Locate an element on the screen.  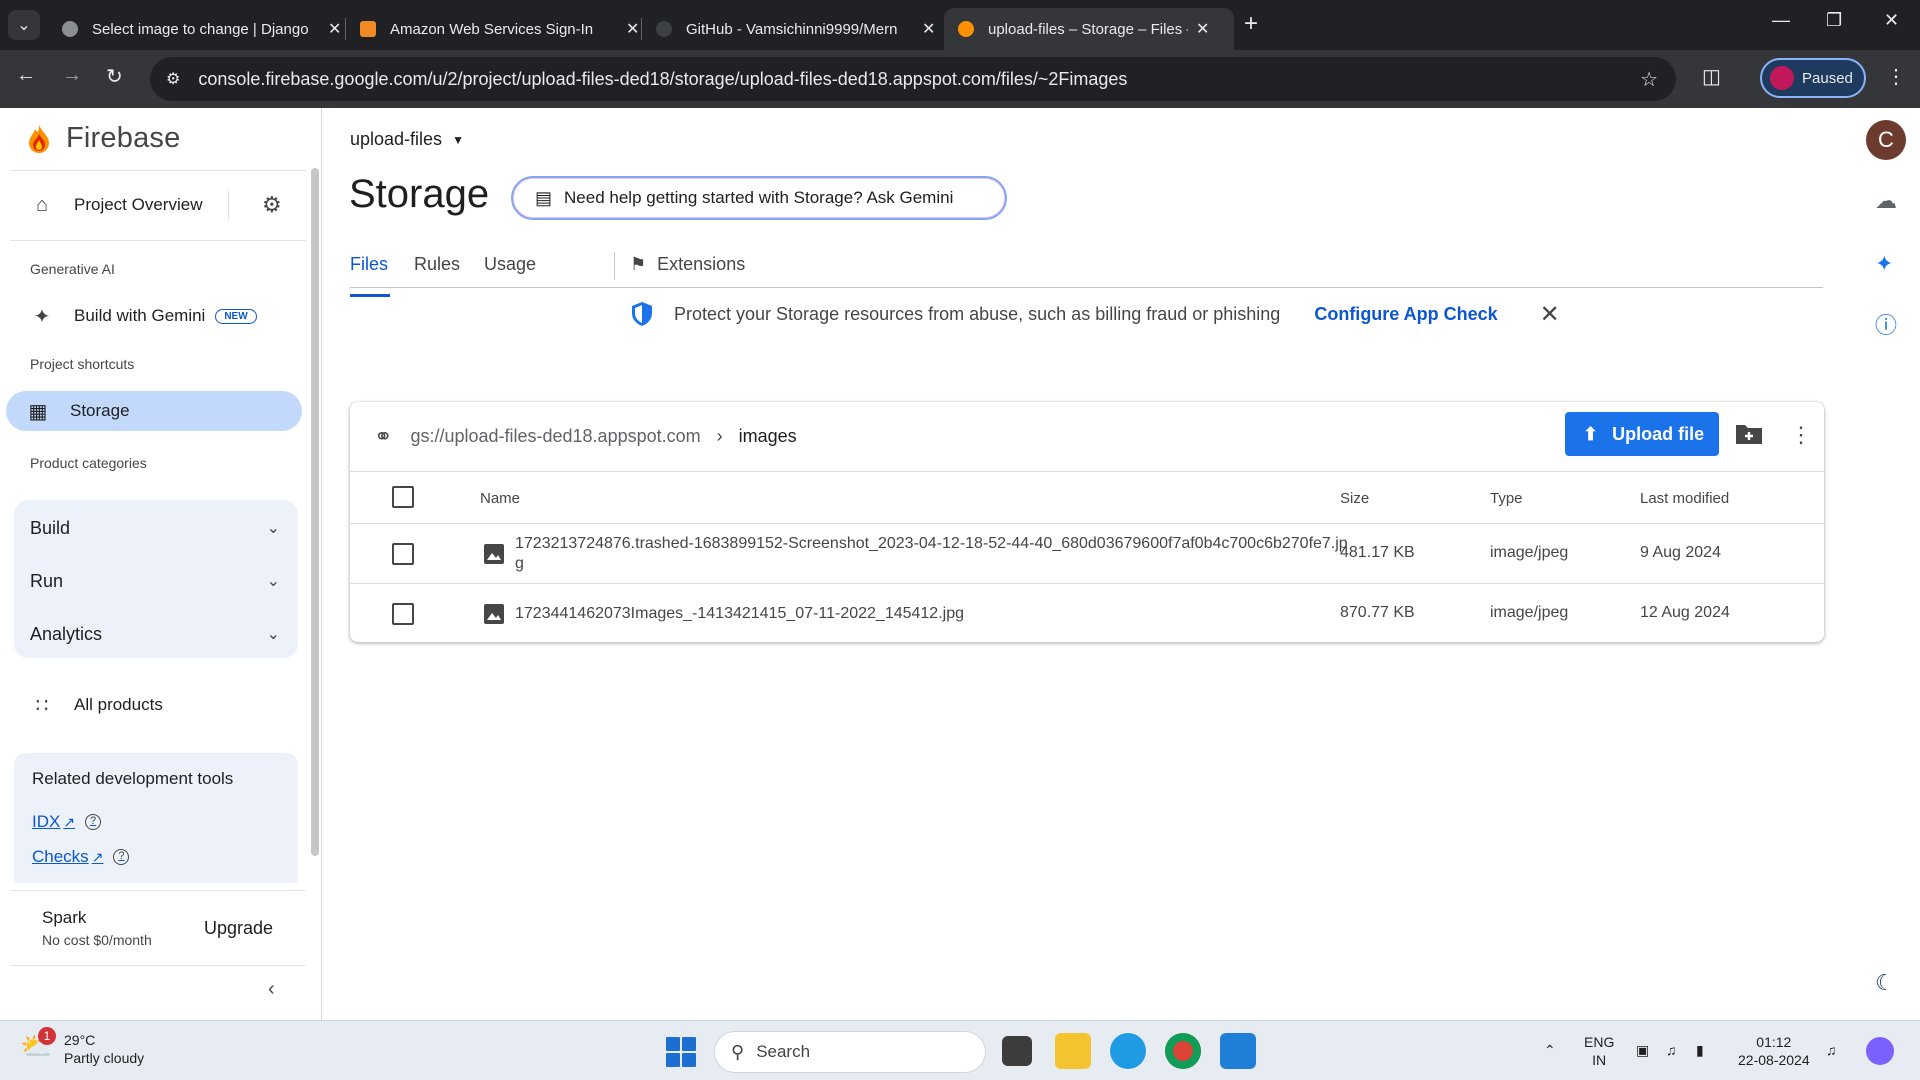
browser-tab-aws: Amazon Web Services Sign-In ✕ is located at coordinates (499, 29).